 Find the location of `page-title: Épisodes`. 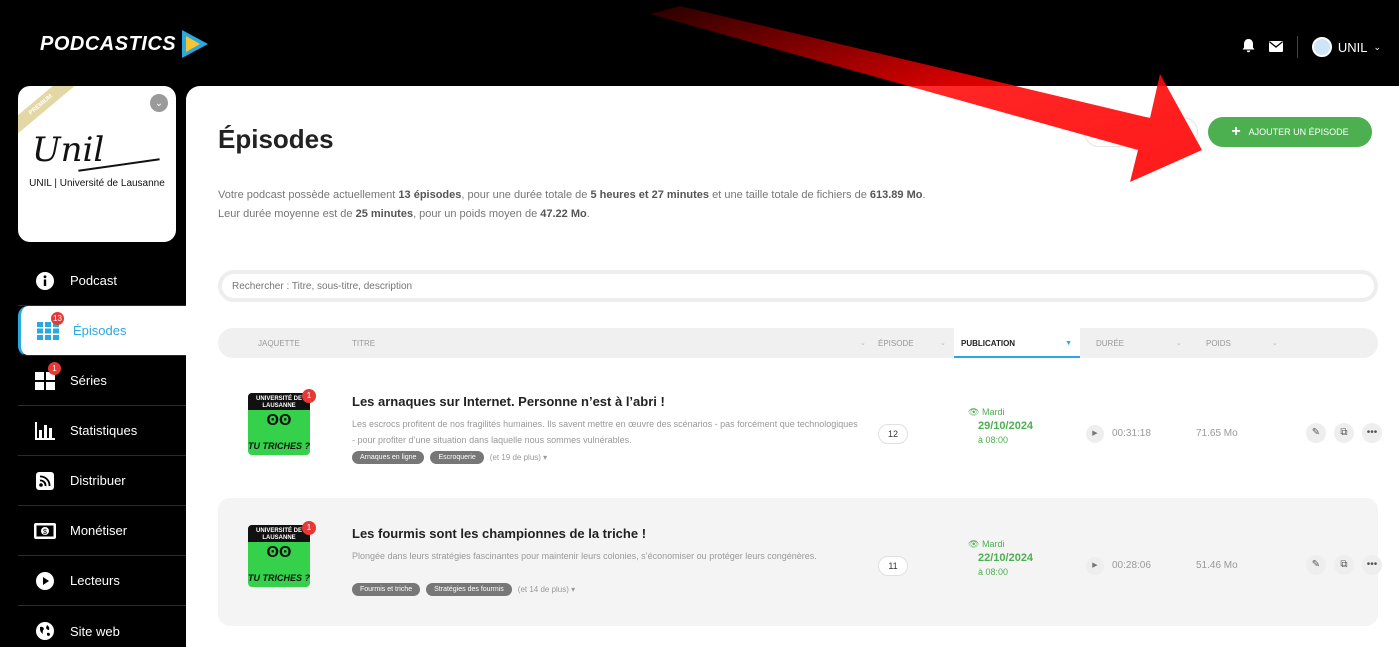

page-title: Épisodes is located at coordinates (276, 139).